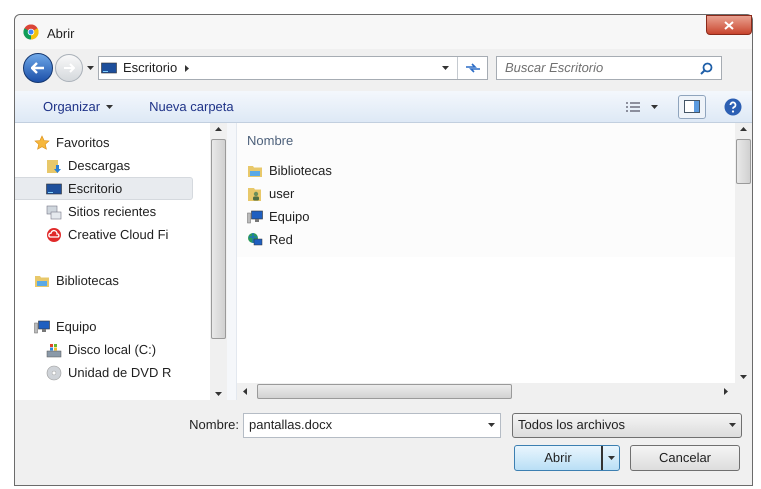 The image size is (761, 489). Describe the element at coordinates (191, 106) in the screenshot. I see `new-folder-button: Nueva carpeta` at that location.